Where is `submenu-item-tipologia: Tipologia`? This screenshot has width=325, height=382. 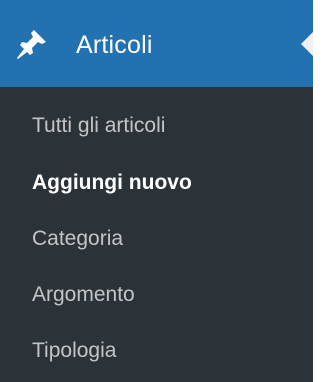 submenu-item-tipologia: Tipologia is located at coordinates (74, 351).